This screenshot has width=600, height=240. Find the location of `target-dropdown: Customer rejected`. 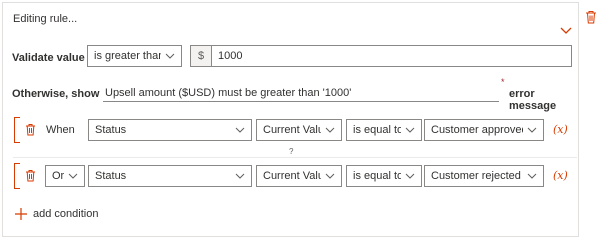

target-dropdown: Customer rejected is located at coordinates (484, 176).